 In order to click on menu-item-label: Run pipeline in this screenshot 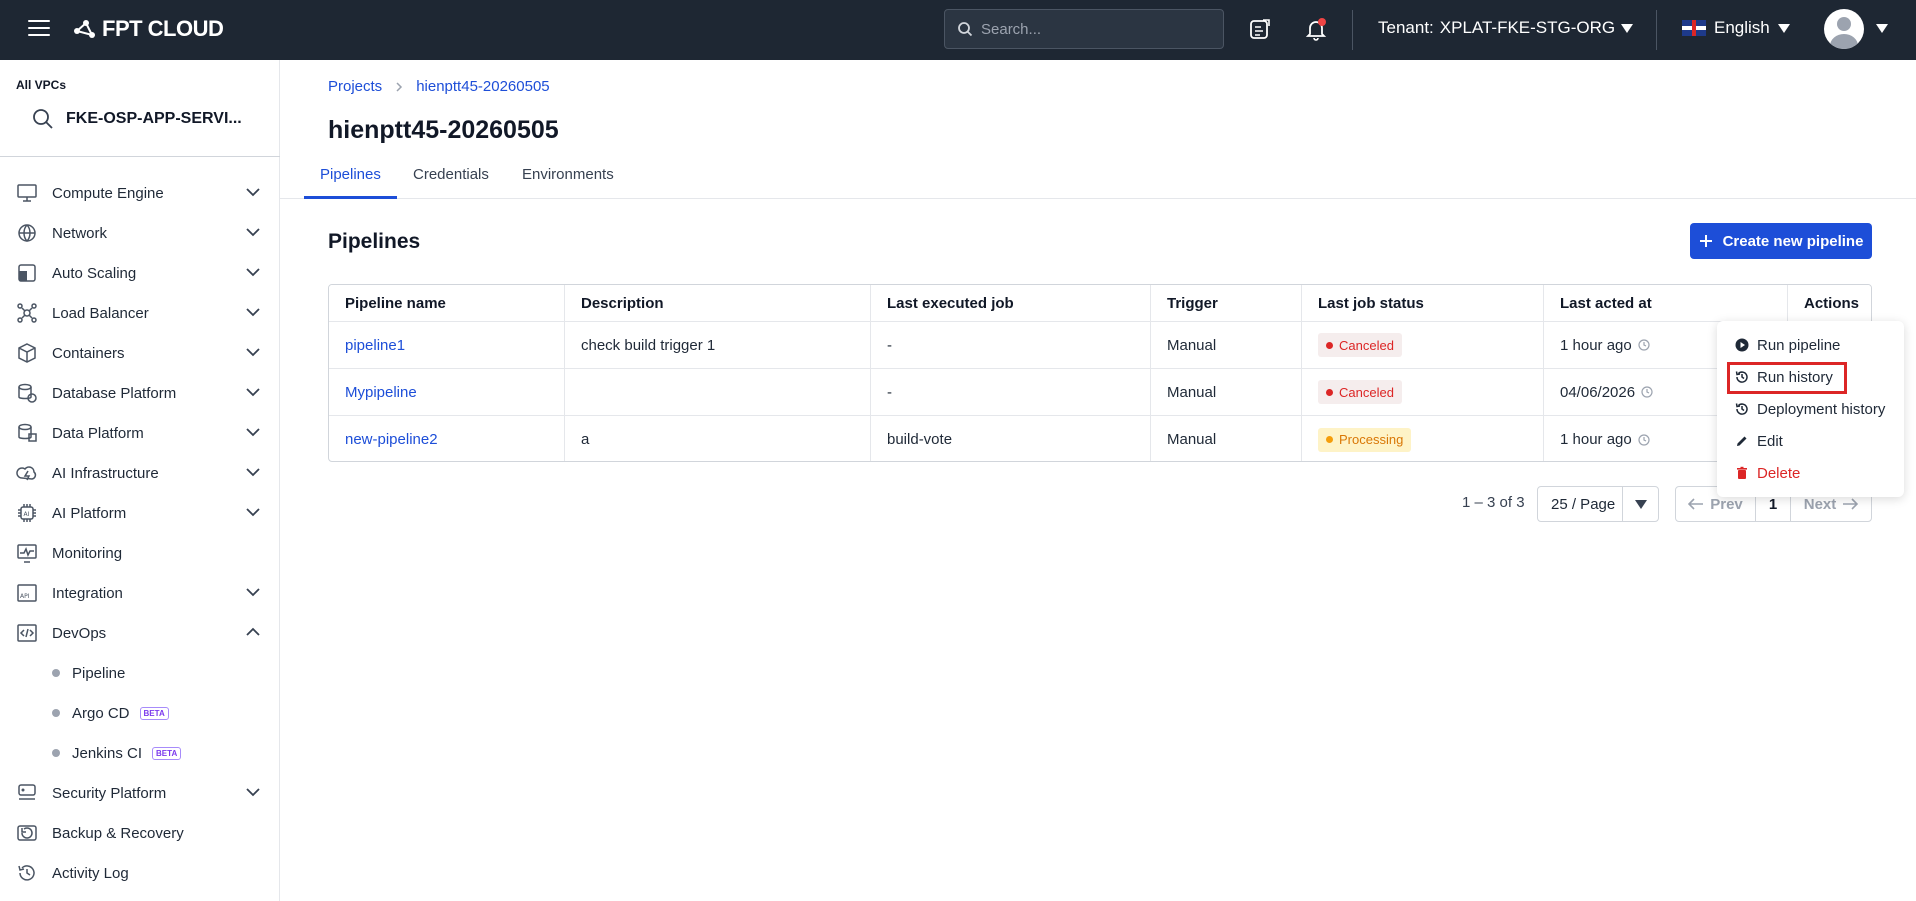, I will do `click(1799, 345)`.